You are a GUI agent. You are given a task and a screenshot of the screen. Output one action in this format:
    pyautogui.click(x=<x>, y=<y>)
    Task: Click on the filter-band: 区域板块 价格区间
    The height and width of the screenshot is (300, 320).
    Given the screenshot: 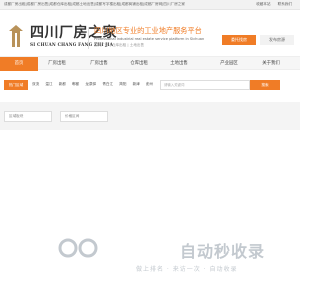 What is the action you would take?
    pyautogui.click(x=150, y=116)
    